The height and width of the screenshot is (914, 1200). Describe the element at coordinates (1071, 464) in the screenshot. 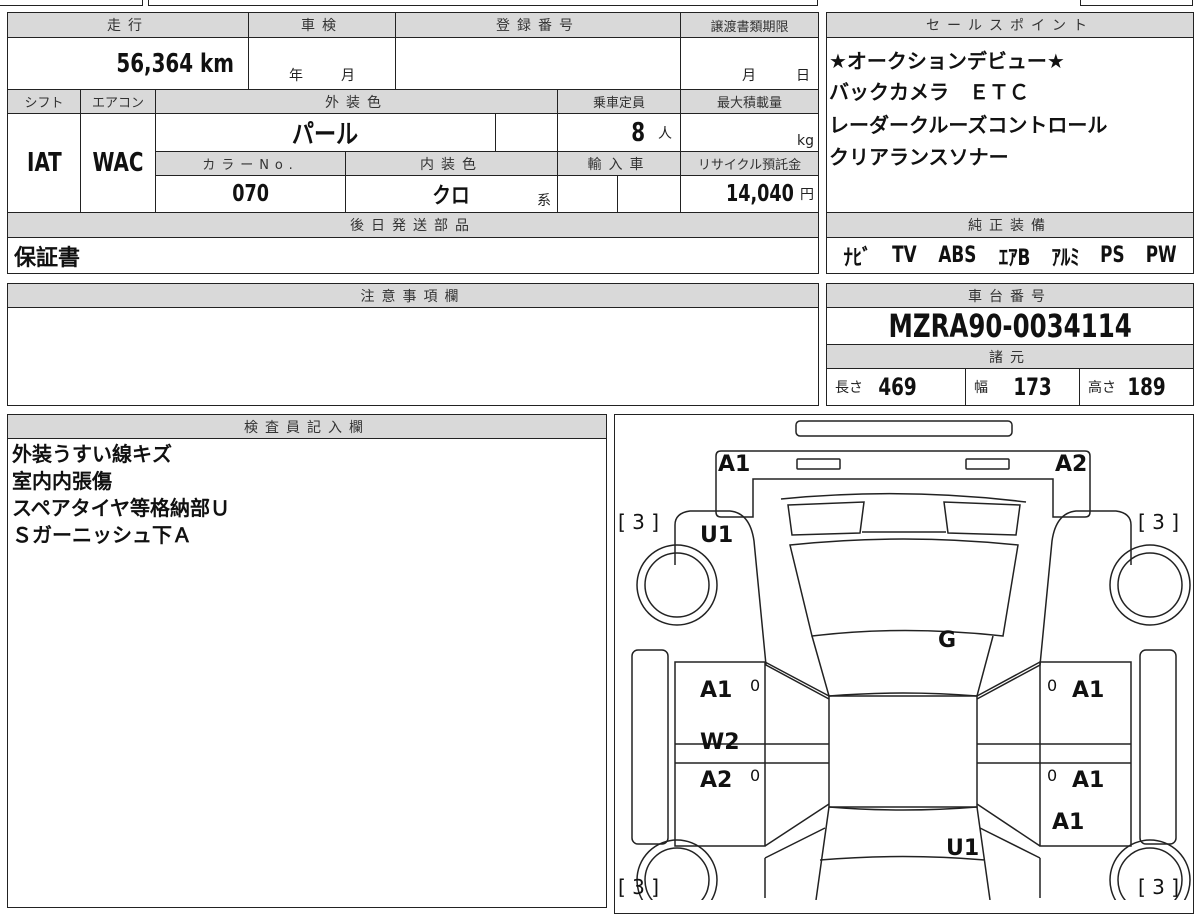

I see `mark-front-right: A2` at that location.